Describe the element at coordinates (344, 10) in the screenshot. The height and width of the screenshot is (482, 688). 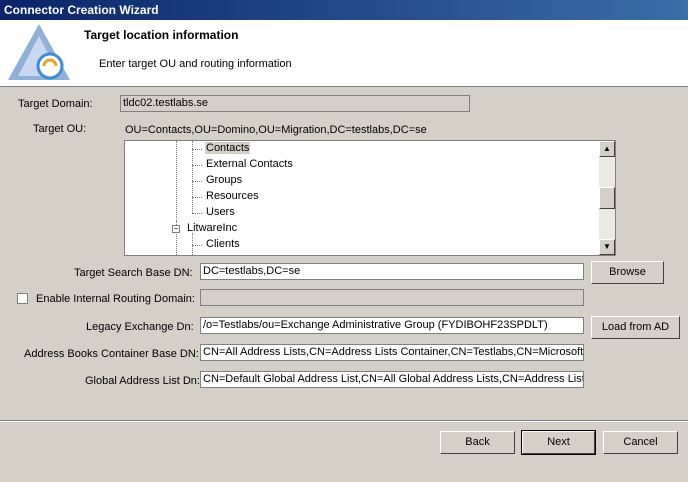
I see `title-bar: Connector Creation Wizard` at that location.